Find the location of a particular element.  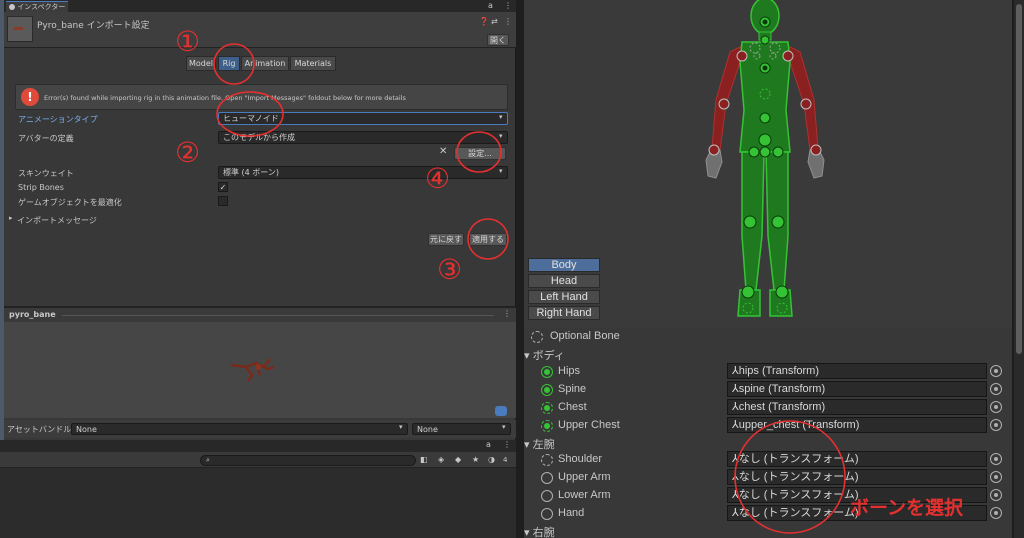

asset-bundle-dropdown: None is located at coordinates (239, 429).